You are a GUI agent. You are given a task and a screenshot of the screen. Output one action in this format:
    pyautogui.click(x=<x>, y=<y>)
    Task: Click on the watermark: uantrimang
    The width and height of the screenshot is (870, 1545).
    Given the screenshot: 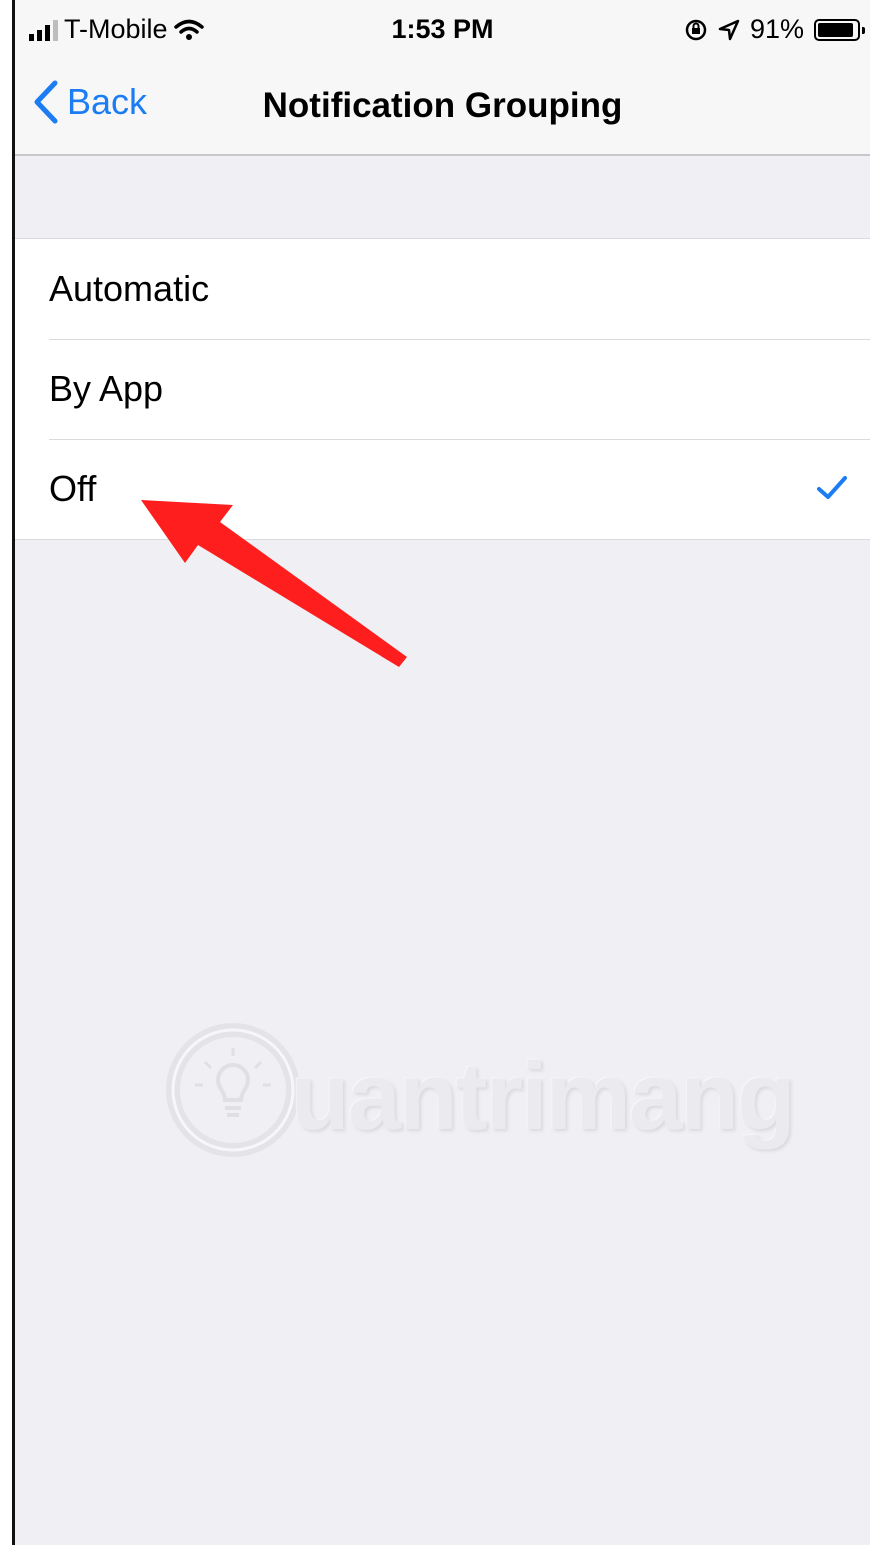 What is the action you would take?
    pyautogui.click(x=479, y=1095)
    